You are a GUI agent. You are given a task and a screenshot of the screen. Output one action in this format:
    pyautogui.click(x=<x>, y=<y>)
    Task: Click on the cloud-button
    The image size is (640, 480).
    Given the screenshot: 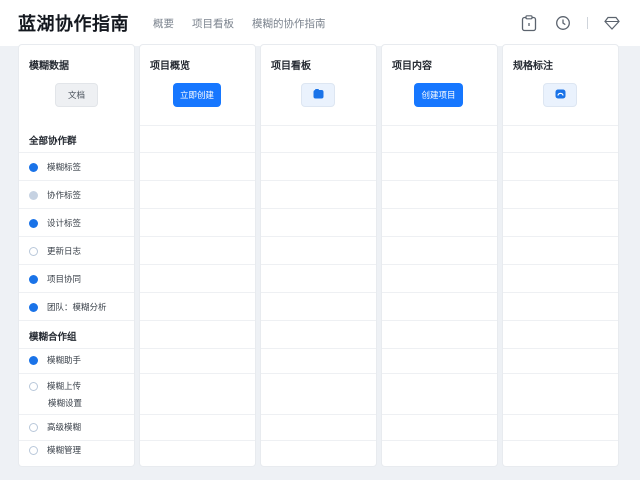 What is the action you would take?
    pyautogui.click(x=560, y=95)
    